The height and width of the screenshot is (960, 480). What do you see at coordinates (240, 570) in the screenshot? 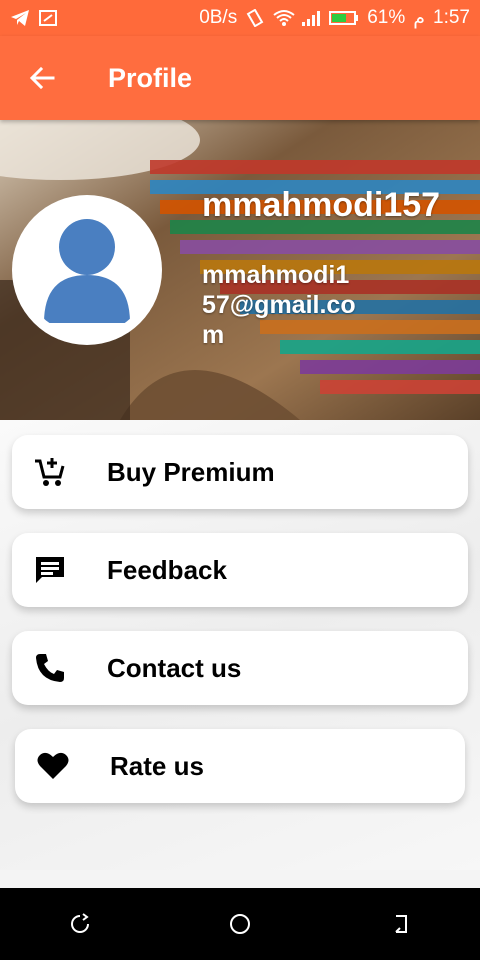
I see `feedback-button: Feedback` at bounding box center [240, 570].